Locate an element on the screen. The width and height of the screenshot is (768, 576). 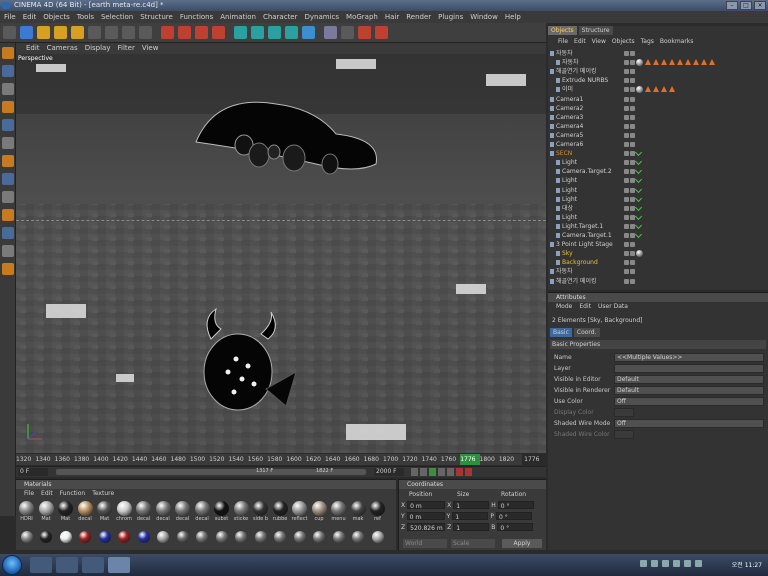
object-row: Camera.Target.2 is located at coordinates (658, 171).